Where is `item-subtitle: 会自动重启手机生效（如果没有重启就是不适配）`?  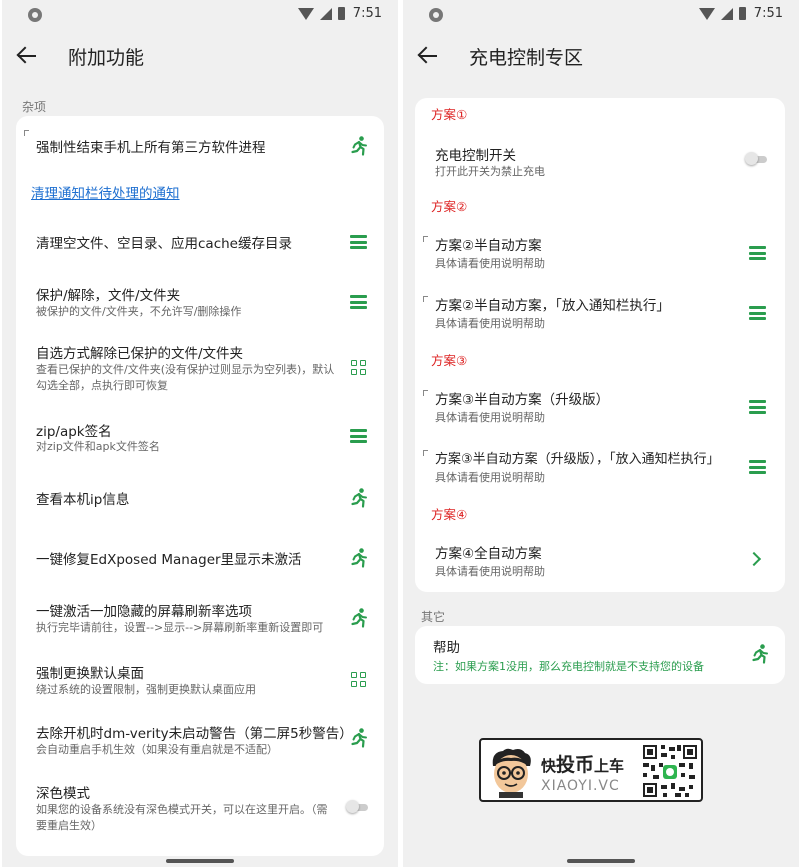 item-subtitle: 会自动重启手机生效（如果没有重启就是不适配） is located at coordinates (157, 749).